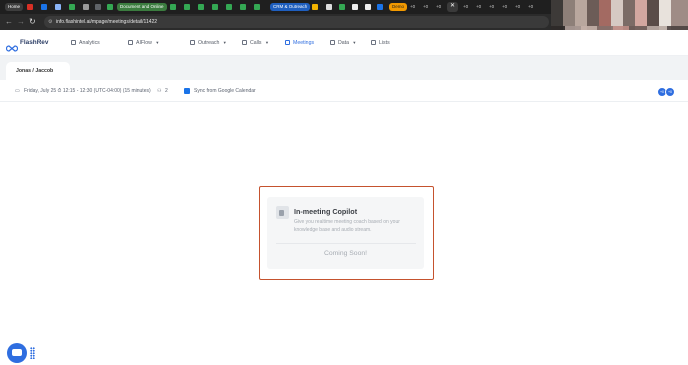 This screenshot has height=365, width=688. Describe the element at coordinates (17, 353) in the screenshot. I see `chat-widget-button` at that location.